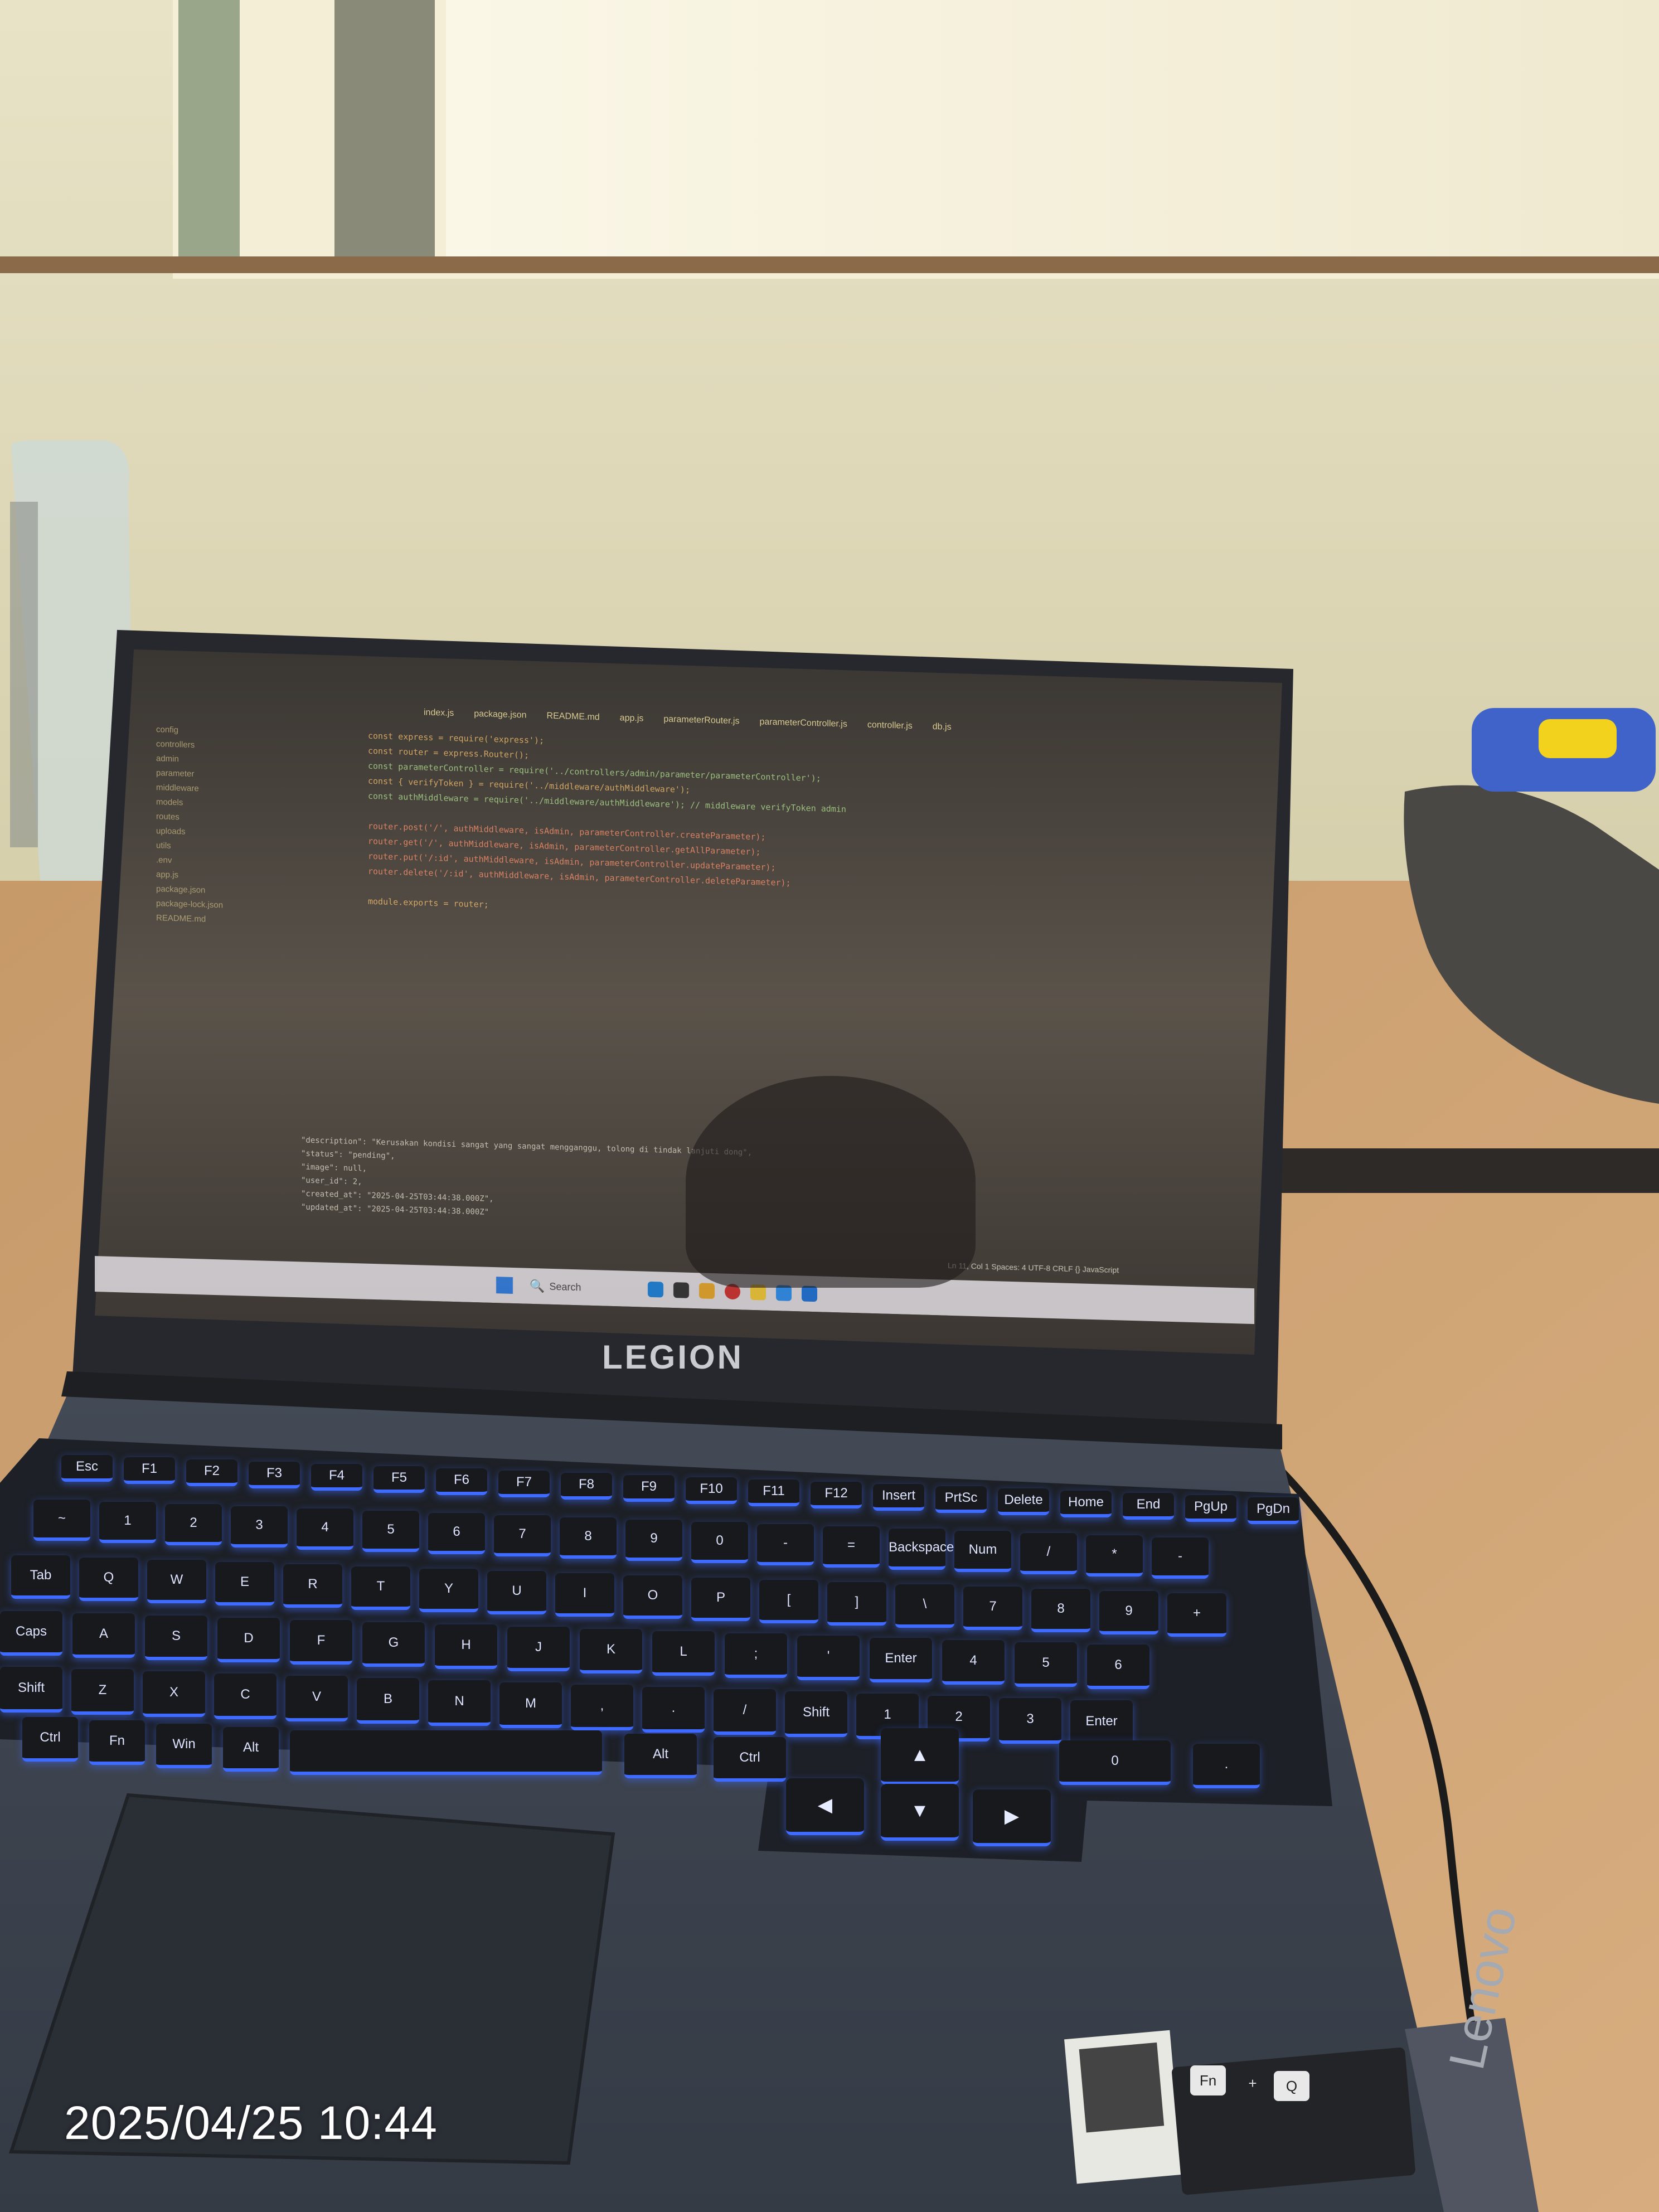 This screenshot has height=2212, width=1659. Describe the element at coordinates (448, 1590) in the screenshot. I see `keyboard-key: Y` at that location.